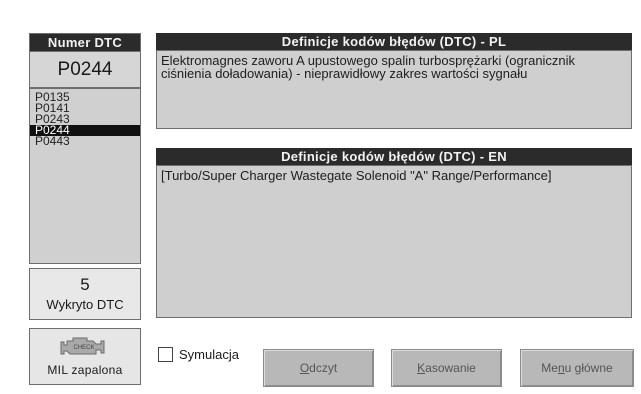 The height and width of the screenshot is (394, 641). What do you see at coordinates (421, 368) in the screenshot?
I see `clear-button-hotkey: K` at bounding box center [421, 368].